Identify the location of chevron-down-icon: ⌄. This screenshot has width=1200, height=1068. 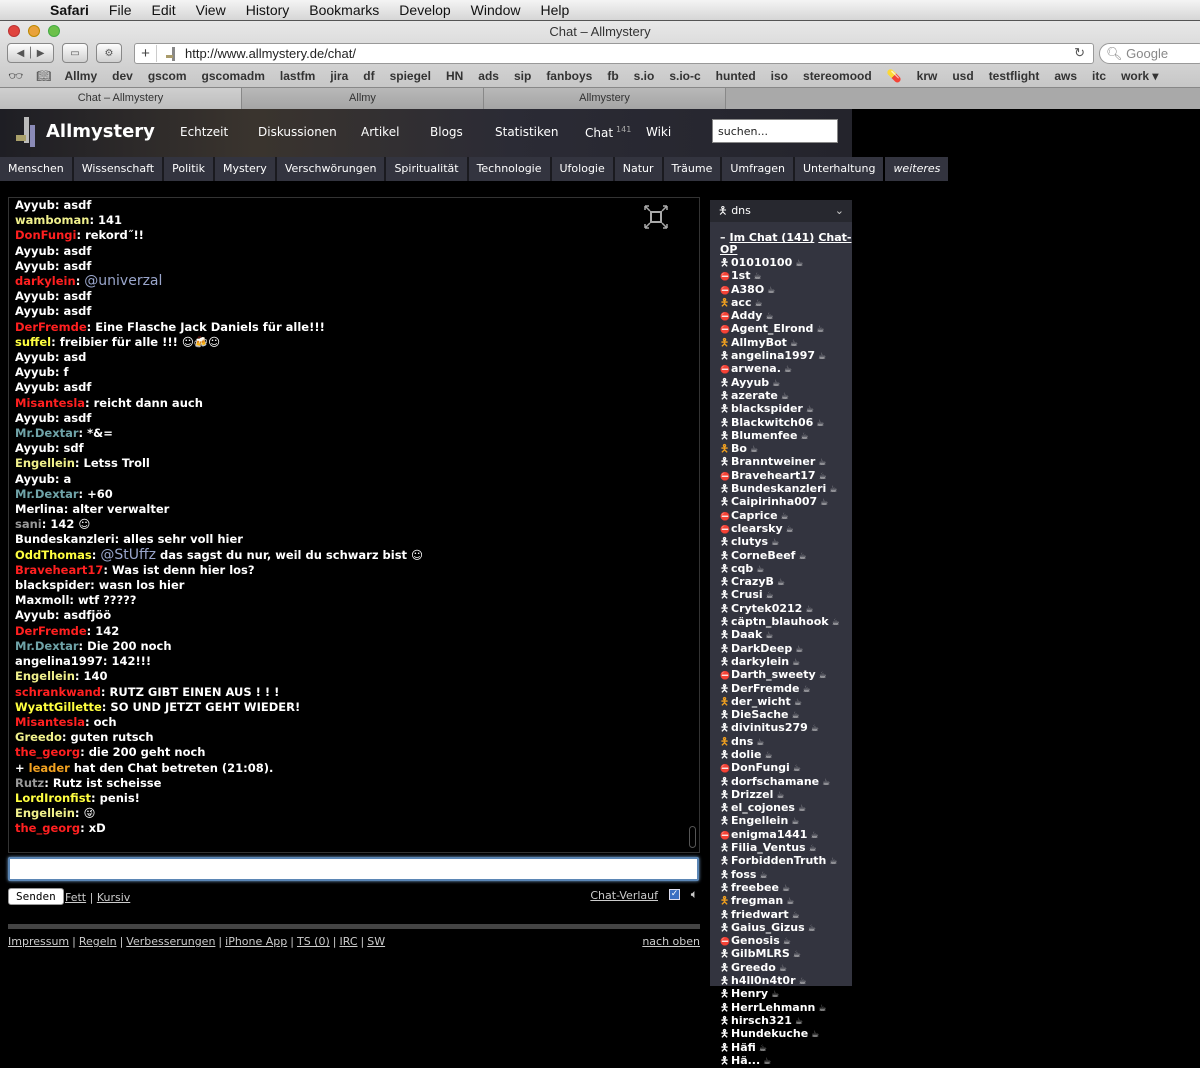
(839, 211).